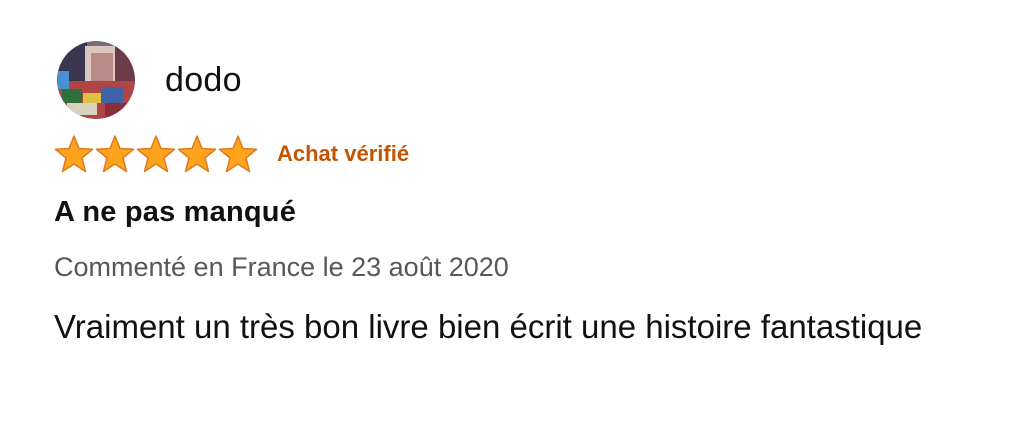 The width and height of the screenshot is (1024, 430). What do you see at coordinates (203, 80) in the screenshot?
I see `author-name: dodo` at bounding box center [203, 80].